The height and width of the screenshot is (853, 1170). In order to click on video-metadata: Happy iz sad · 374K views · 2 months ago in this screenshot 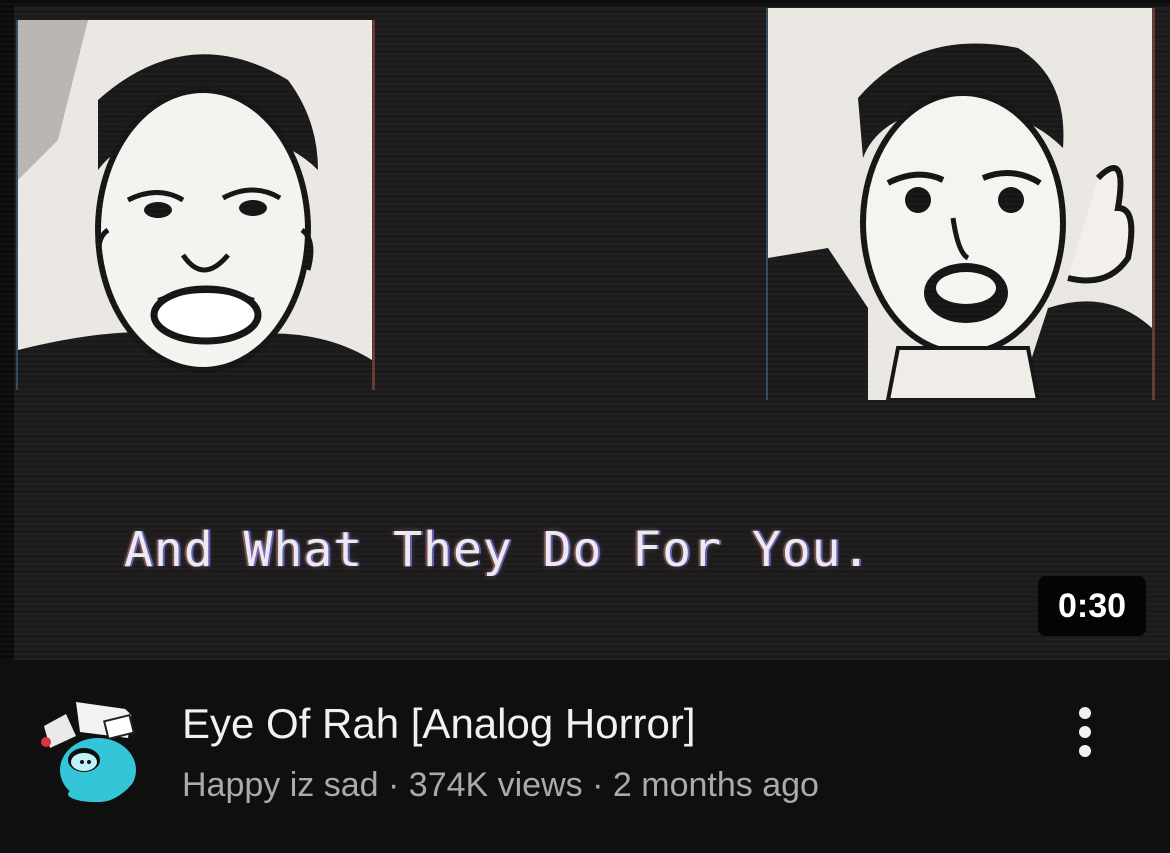, I will do `click(500, 785)`.